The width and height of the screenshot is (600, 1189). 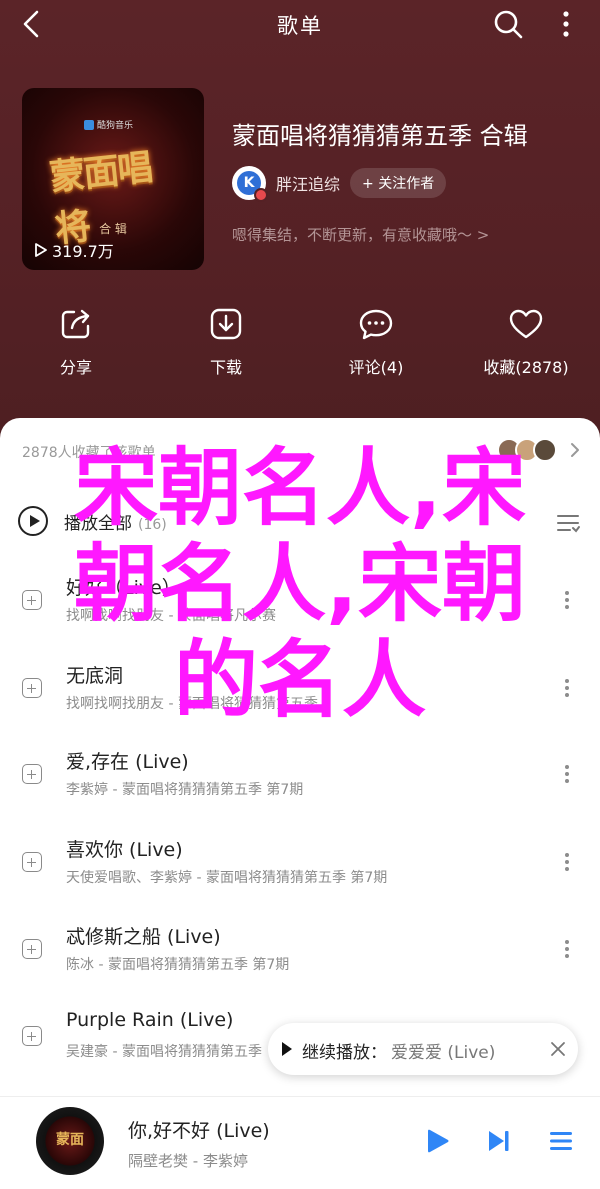 What do you see at coordinates (300, 522) in the screenshot?
I see `play-all-row: 播放全部 (16)` at bounding box center [300, 522].